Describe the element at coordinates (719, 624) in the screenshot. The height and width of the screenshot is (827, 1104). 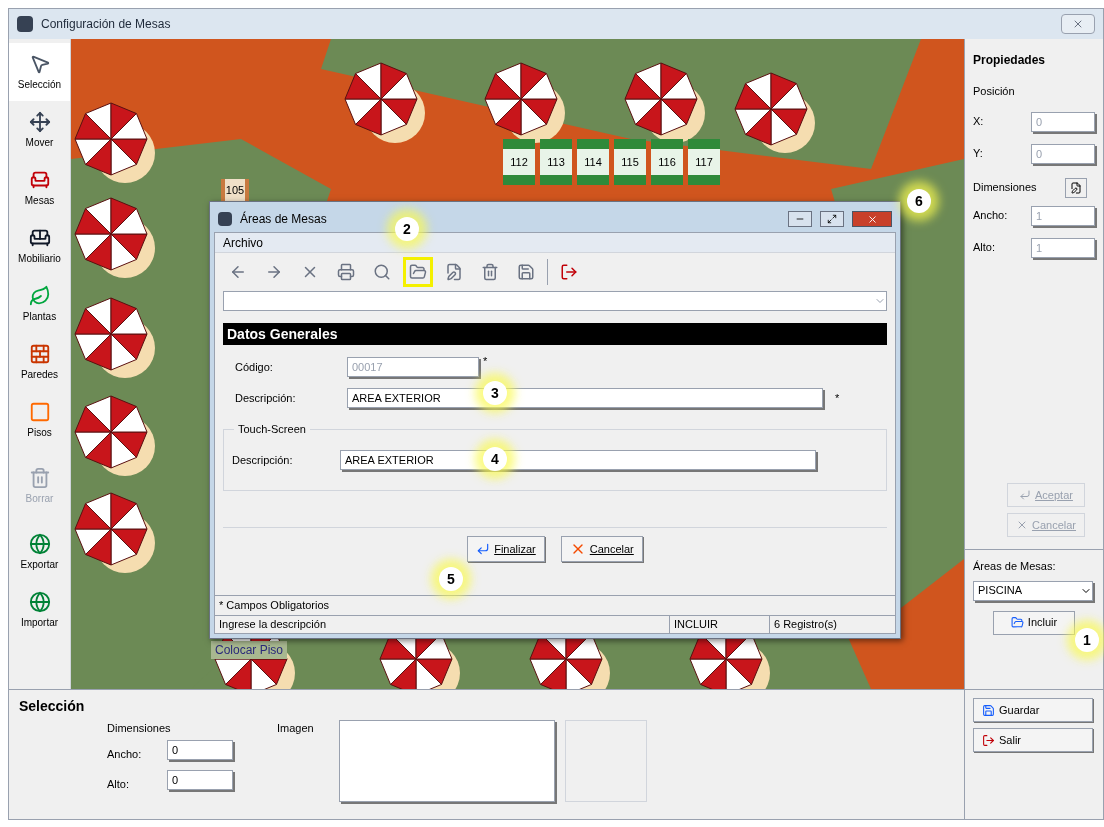
I see `status-bar-cell: INCLUIR` at that location.